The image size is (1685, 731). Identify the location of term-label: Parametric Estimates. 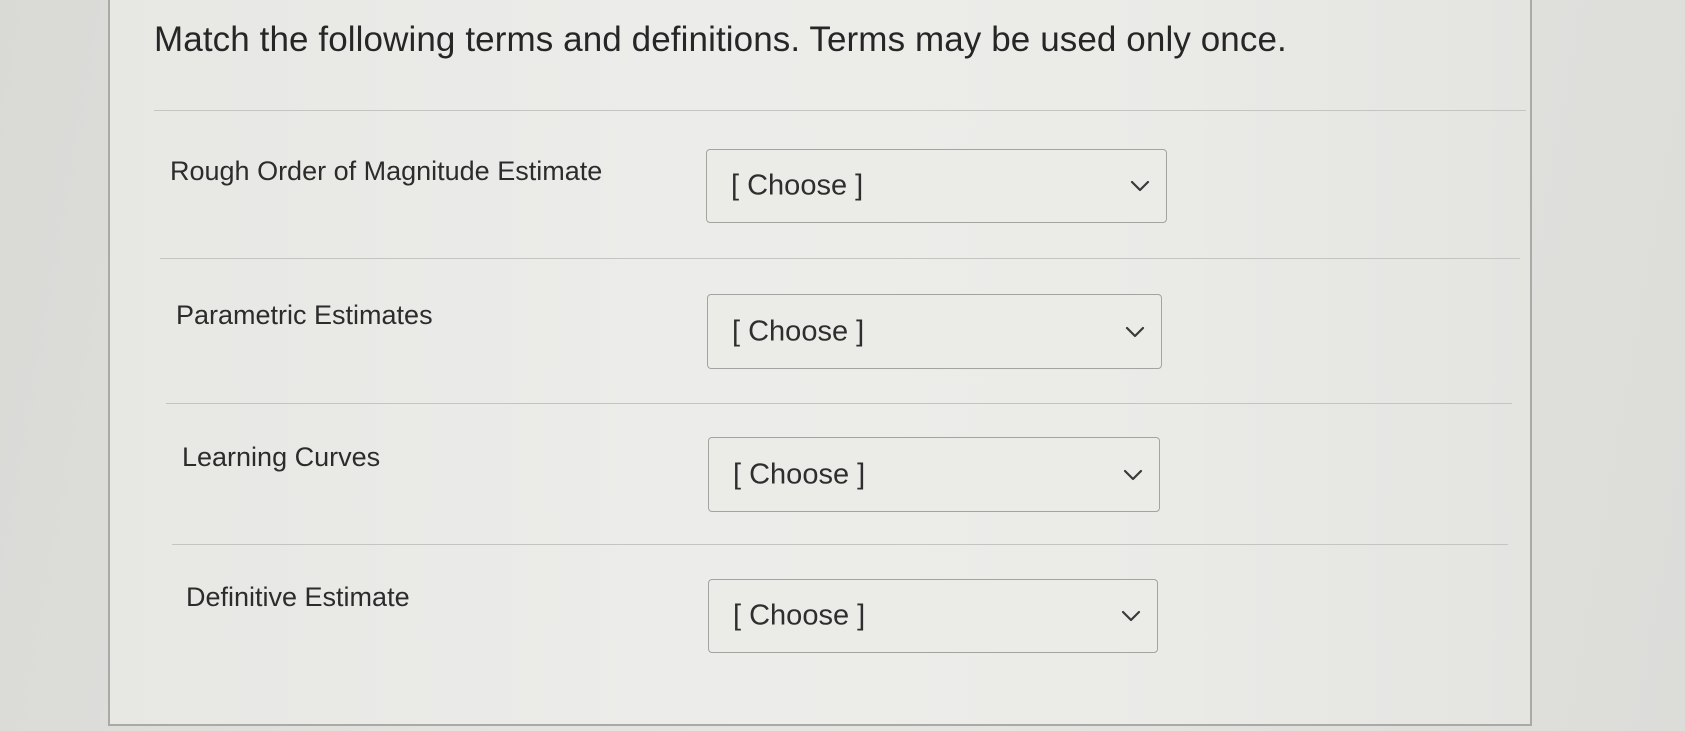
(304, 315).